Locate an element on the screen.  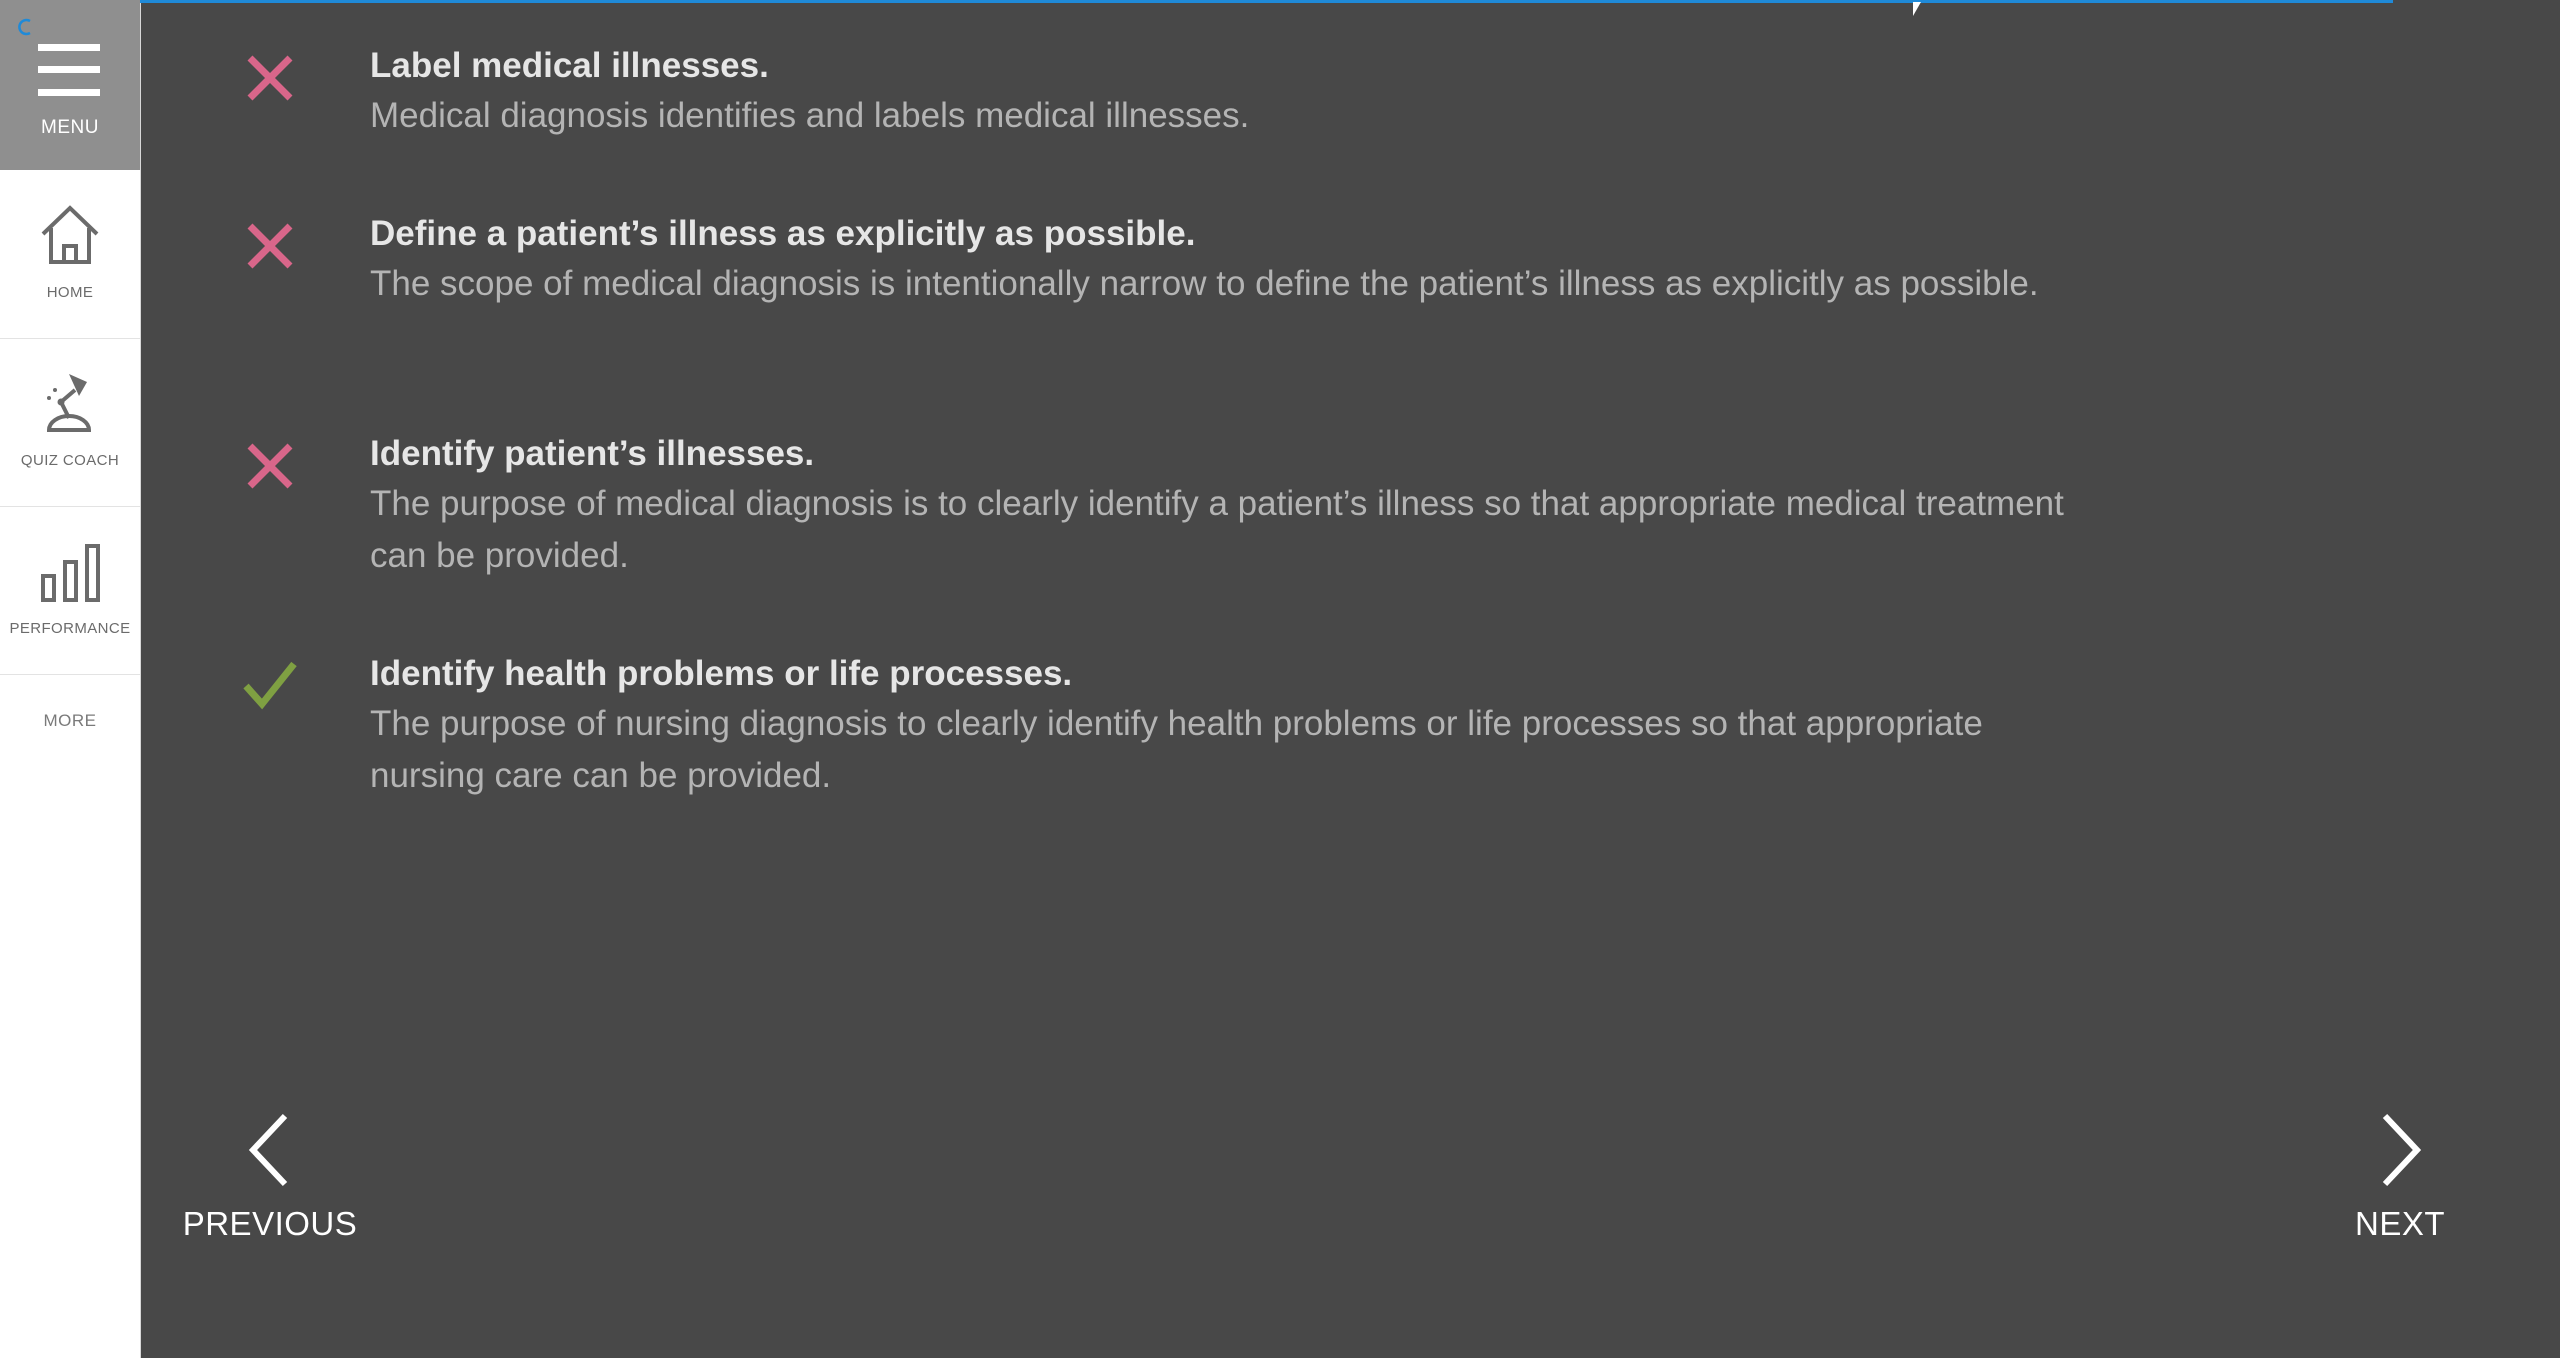
progress-bar is located at coordinates (1266, 1).